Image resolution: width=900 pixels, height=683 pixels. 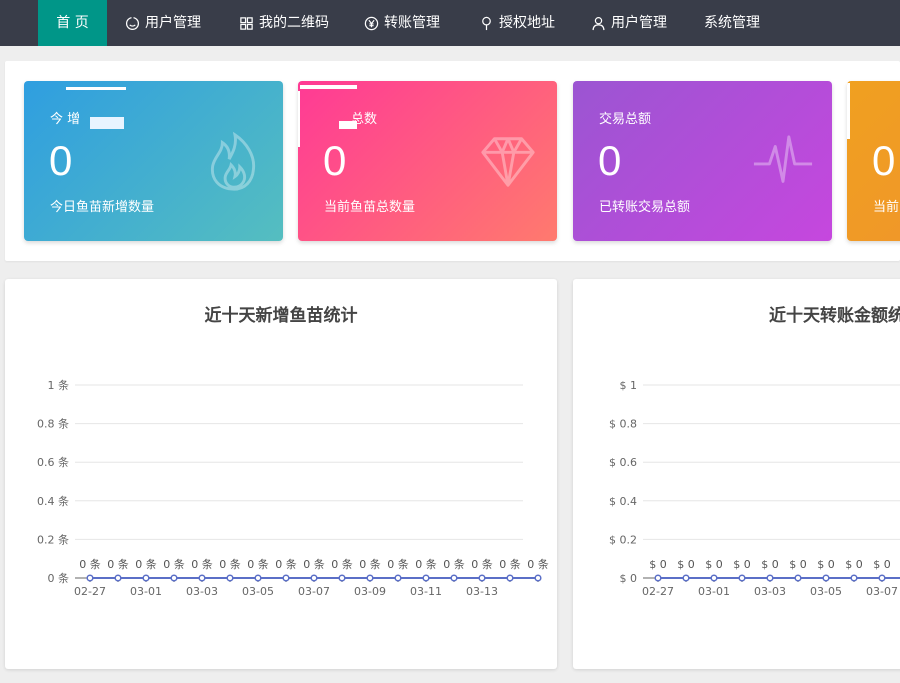 I want to click on yen-icon, so click(x=371, y=23).